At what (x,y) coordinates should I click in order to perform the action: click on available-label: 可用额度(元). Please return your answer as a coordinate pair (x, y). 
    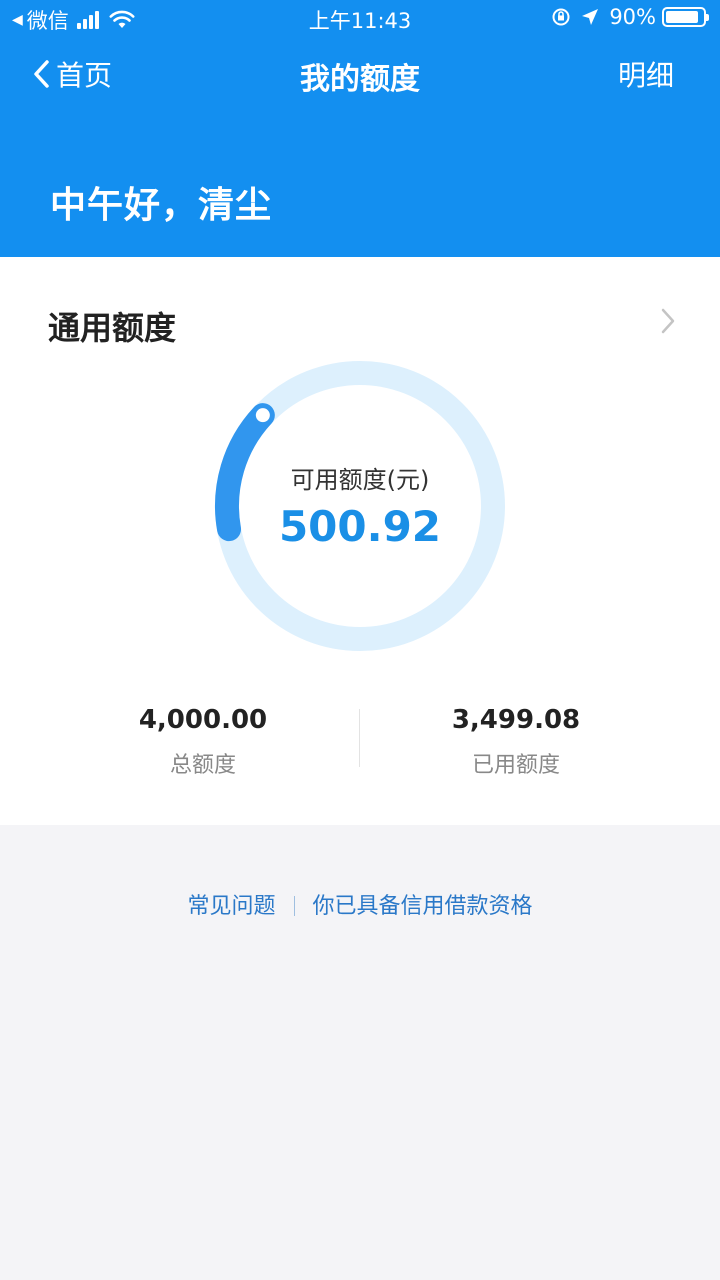
    Looking at the image, I should click on (360, 480).